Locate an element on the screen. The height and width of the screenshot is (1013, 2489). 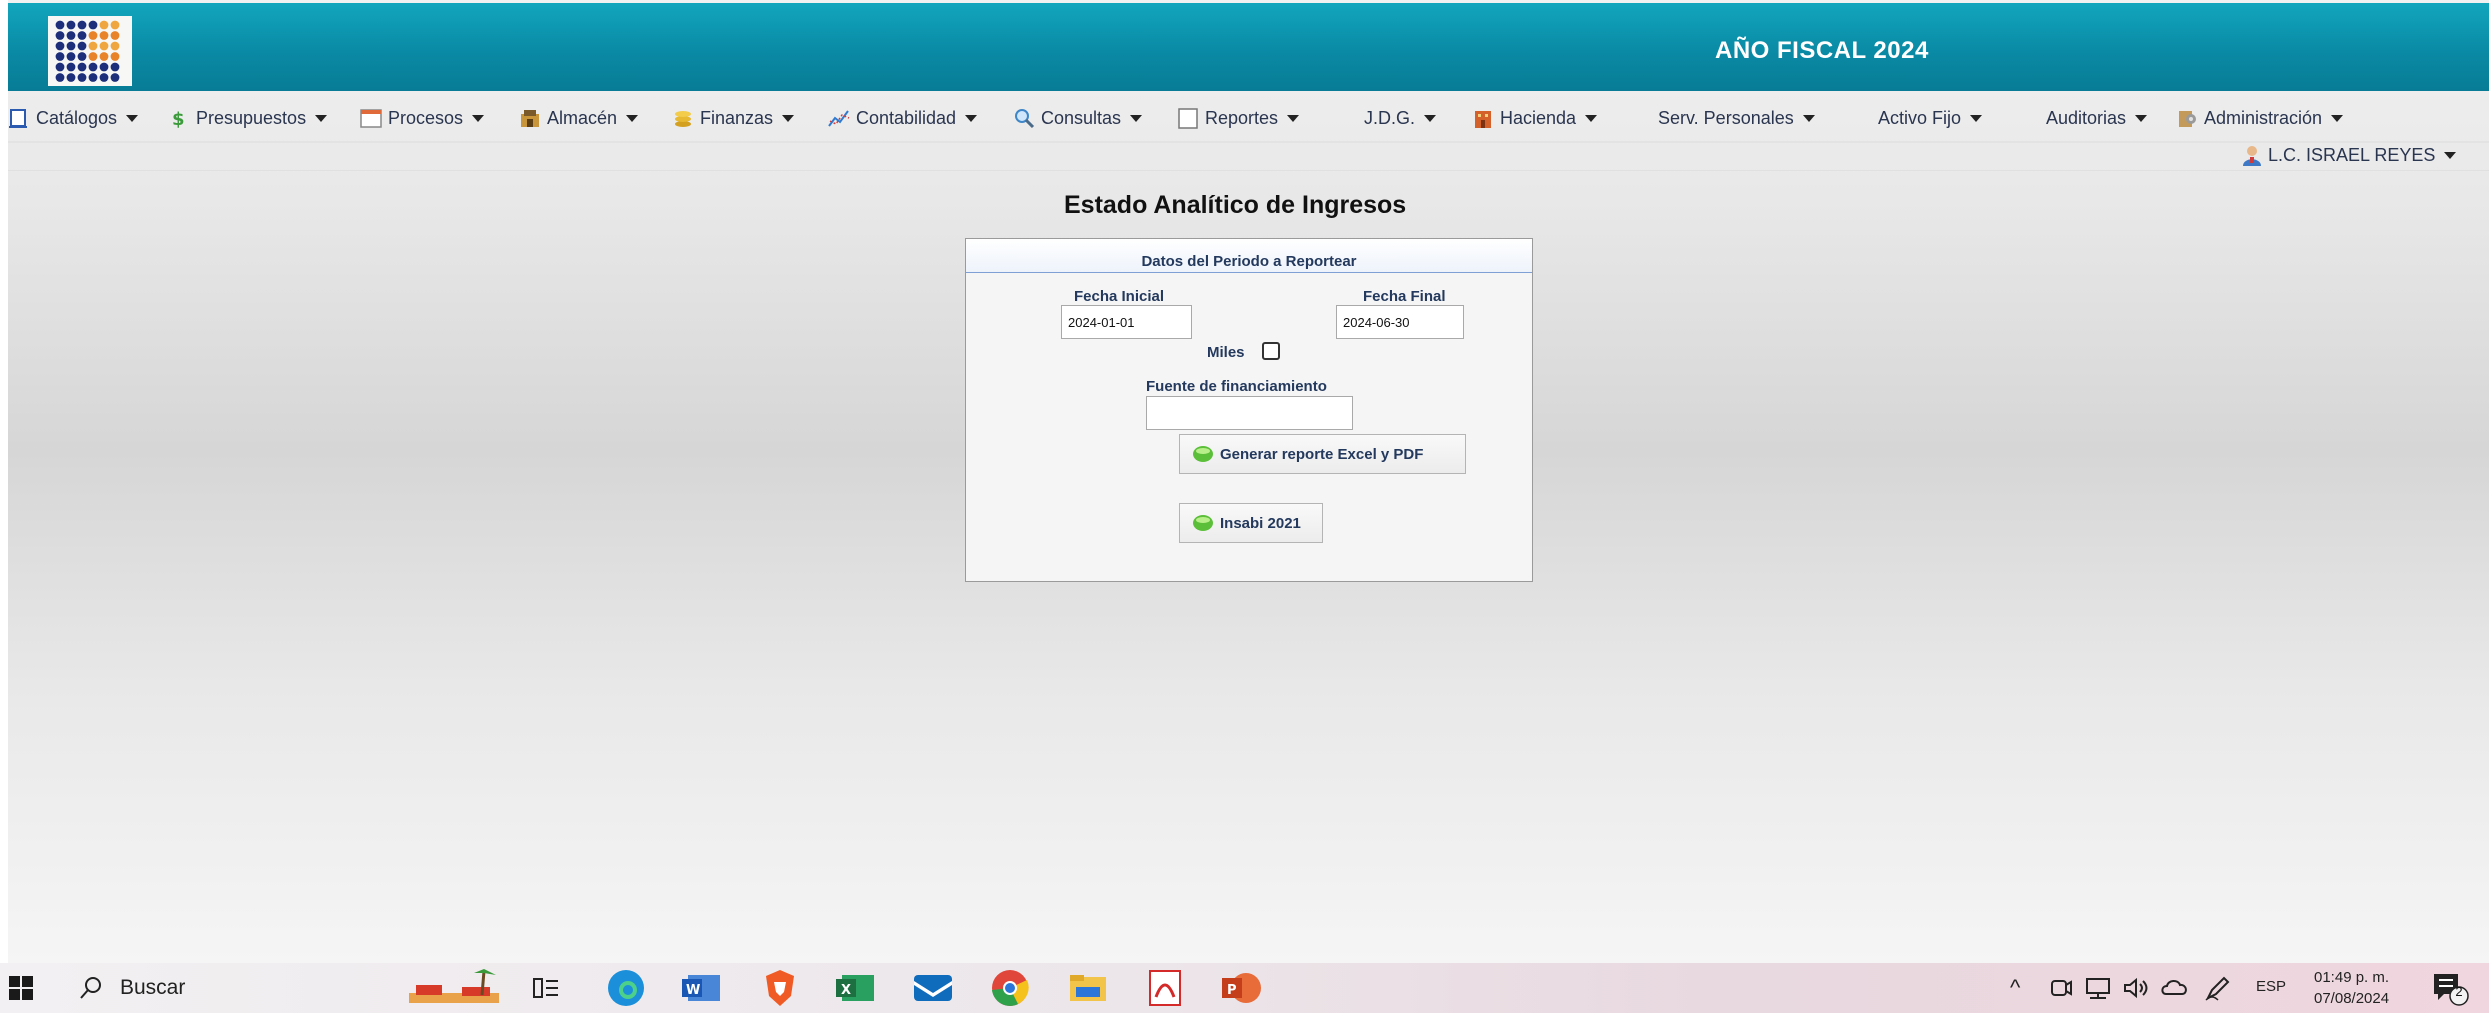
mail-app is located at coordinates (933, 988).